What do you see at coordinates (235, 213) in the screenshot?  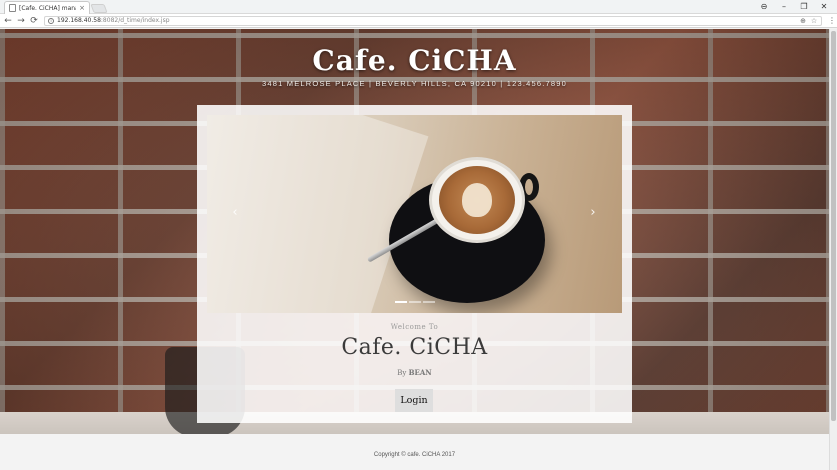 I see `carousel-prev-icon: ‹` at bounding box center [235, 213].